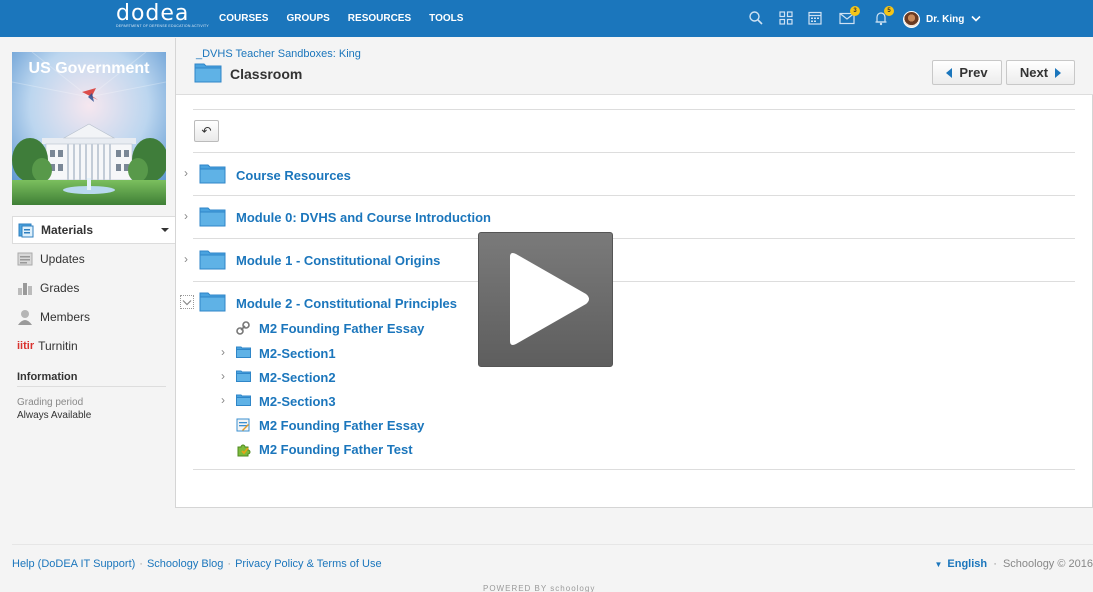 The height and width of the screenshot is (592, 1093). I want to click on prev-button: Prev, so click(967, 72).